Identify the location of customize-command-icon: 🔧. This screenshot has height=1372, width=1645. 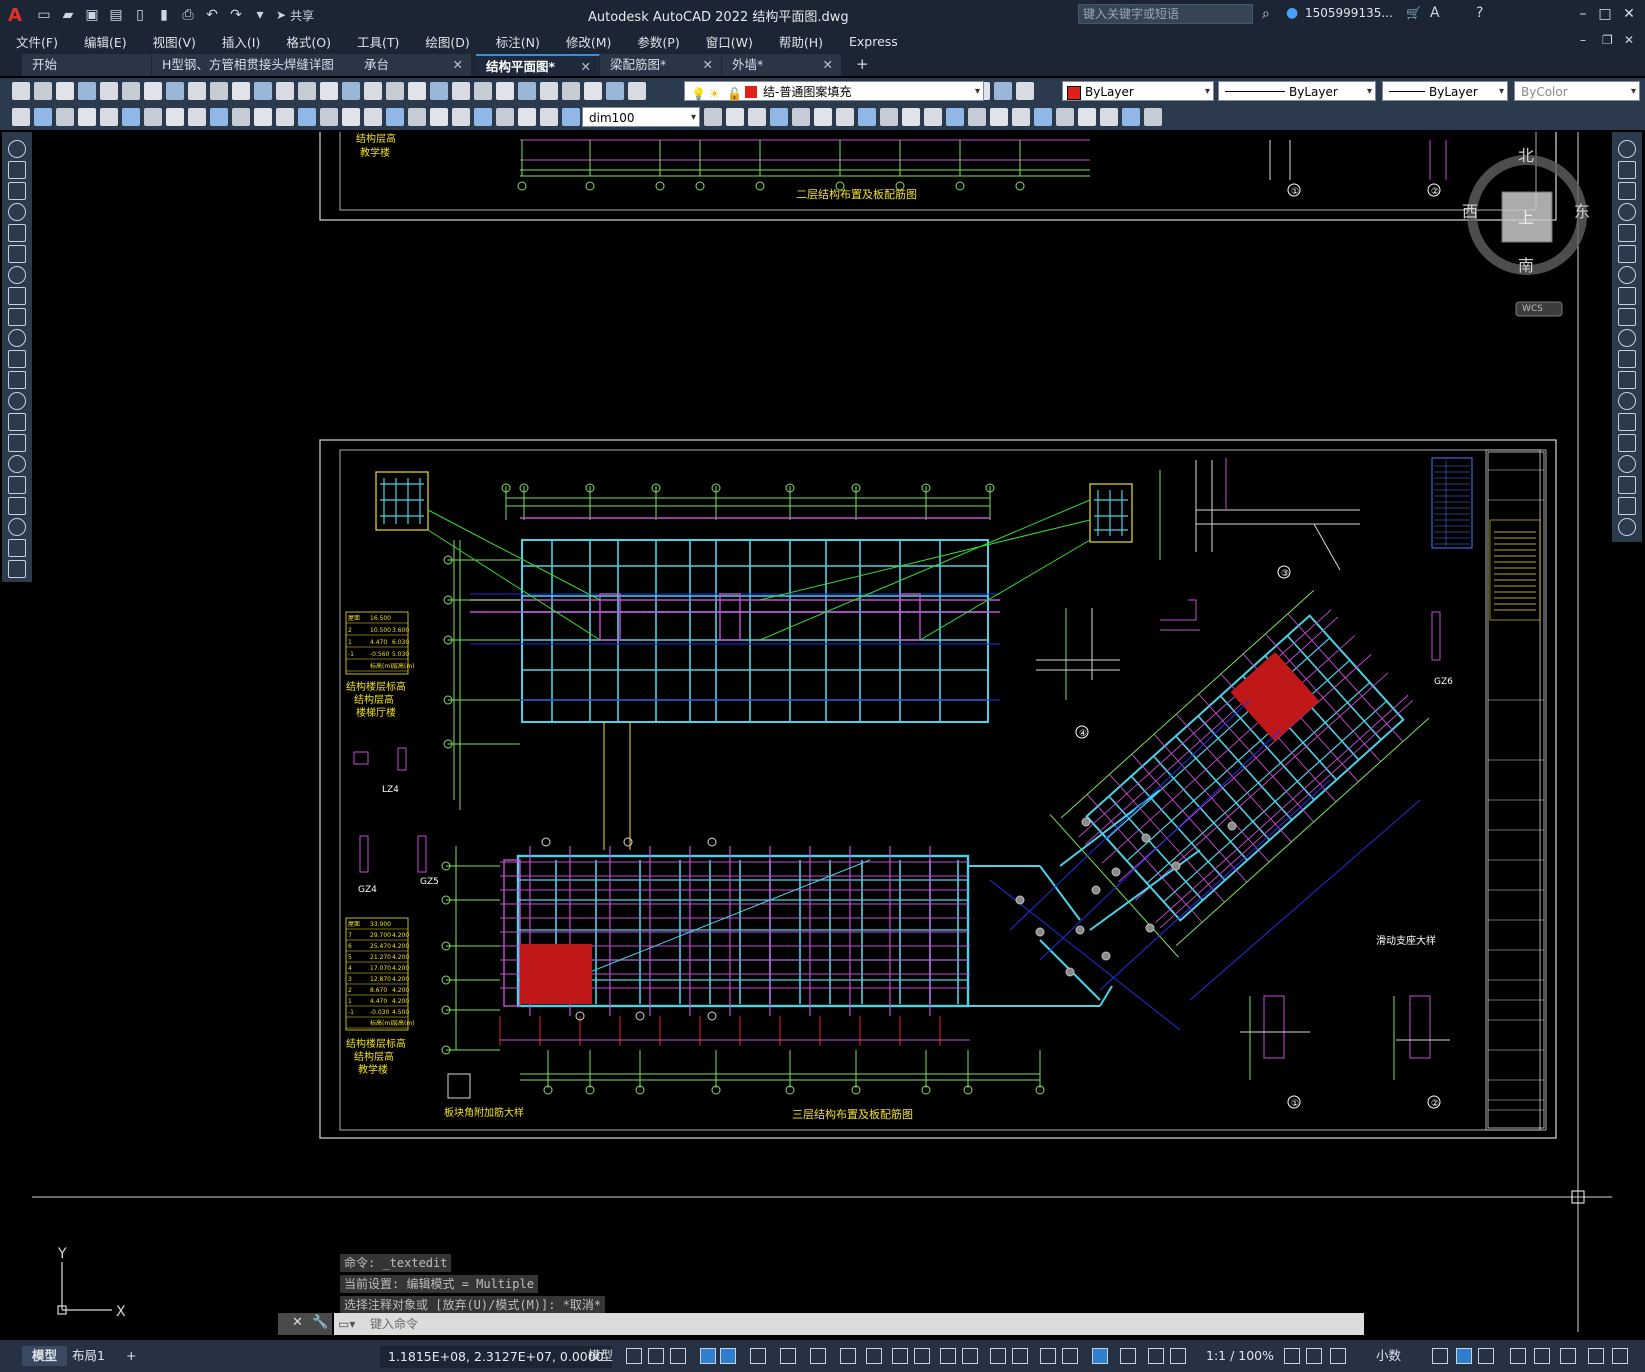
(320, 1322).